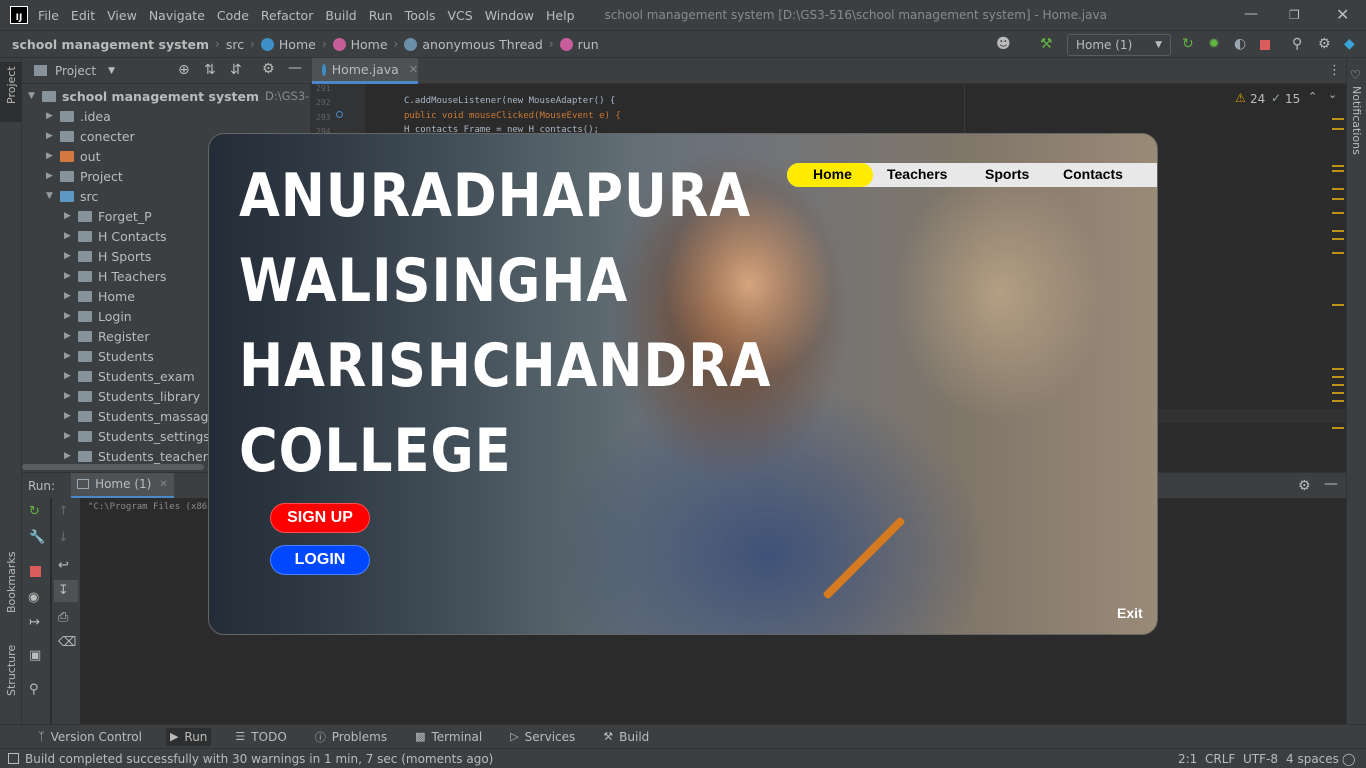  I want to click on camera-icon: ◉, so click(33, 597).